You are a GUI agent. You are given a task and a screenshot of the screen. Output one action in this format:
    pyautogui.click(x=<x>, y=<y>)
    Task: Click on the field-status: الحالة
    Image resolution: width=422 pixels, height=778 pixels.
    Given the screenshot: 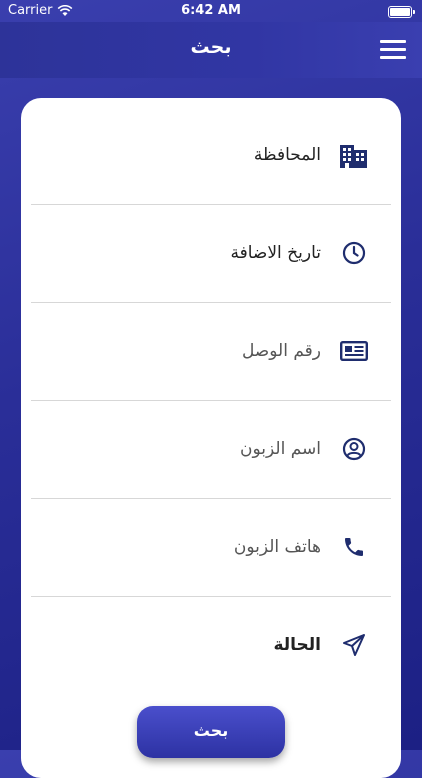 What is the action you would take?
    pyautogui.click(x=211, y=645)
    